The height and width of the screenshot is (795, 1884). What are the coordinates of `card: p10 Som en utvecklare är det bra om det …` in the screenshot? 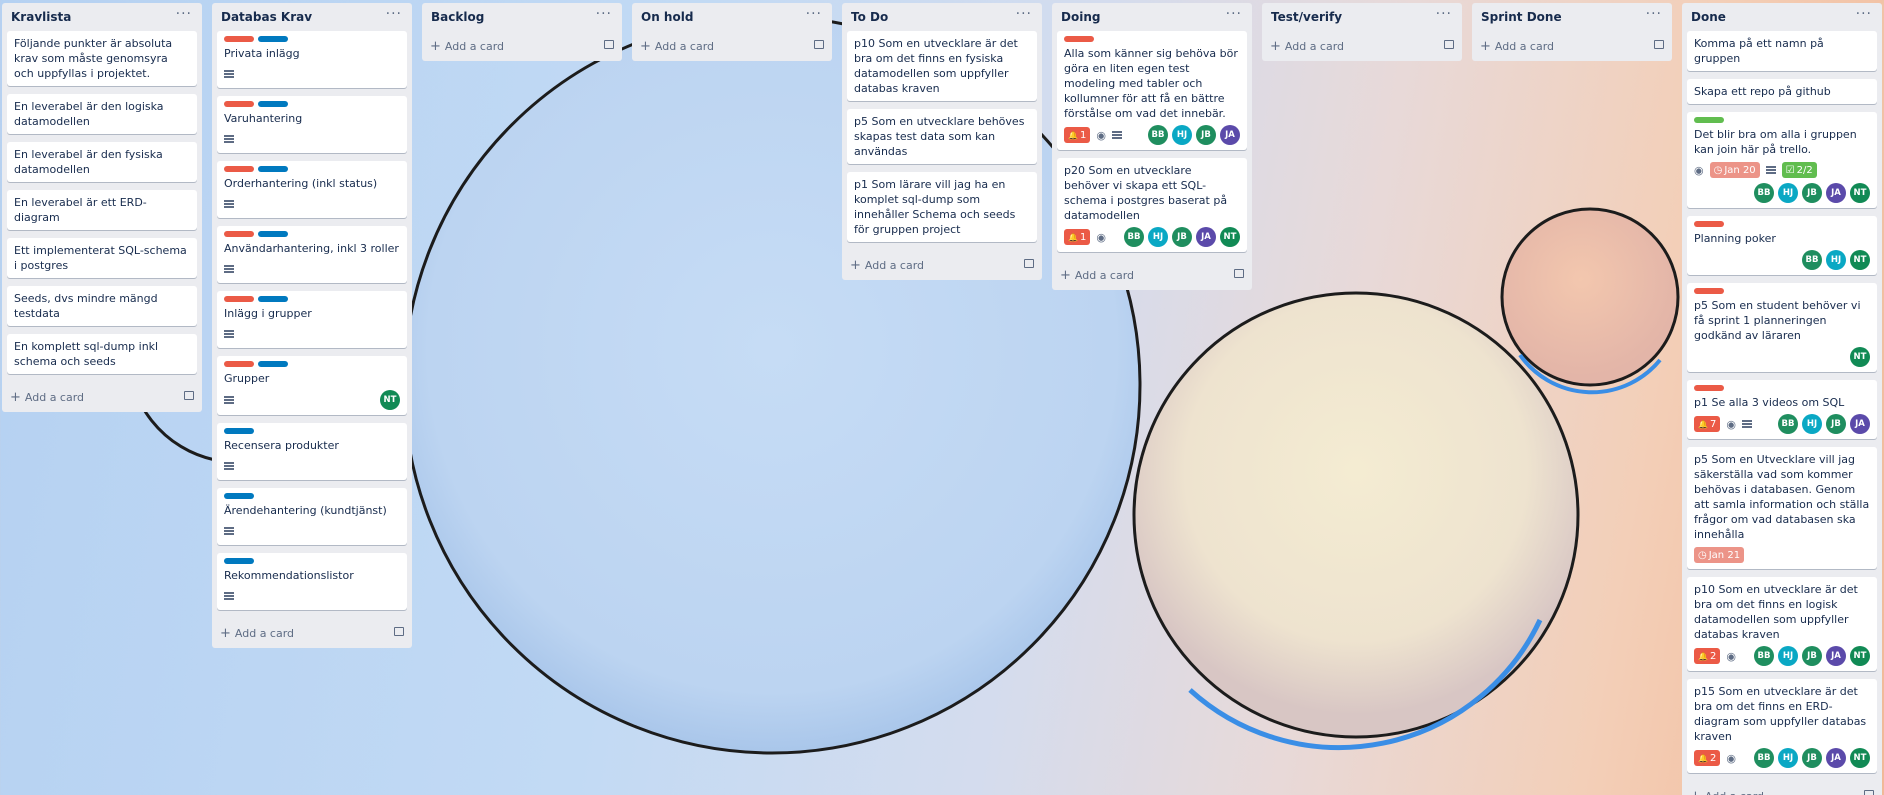 It's located at (1782, 624).